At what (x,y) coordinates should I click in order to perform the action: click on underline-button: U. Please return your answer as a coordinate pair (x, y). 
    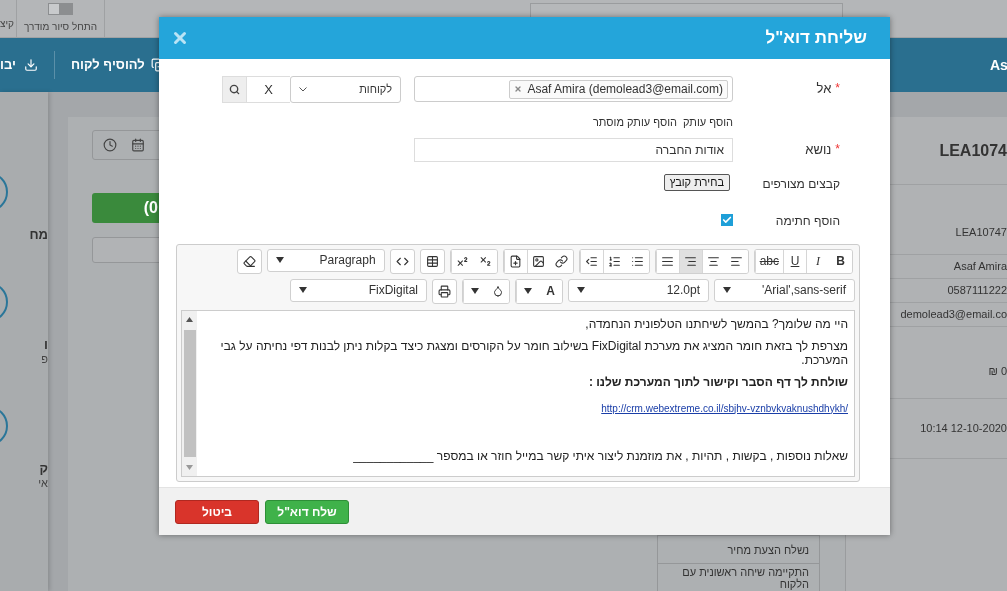
    Looking at the image, I should click on (794, 261).